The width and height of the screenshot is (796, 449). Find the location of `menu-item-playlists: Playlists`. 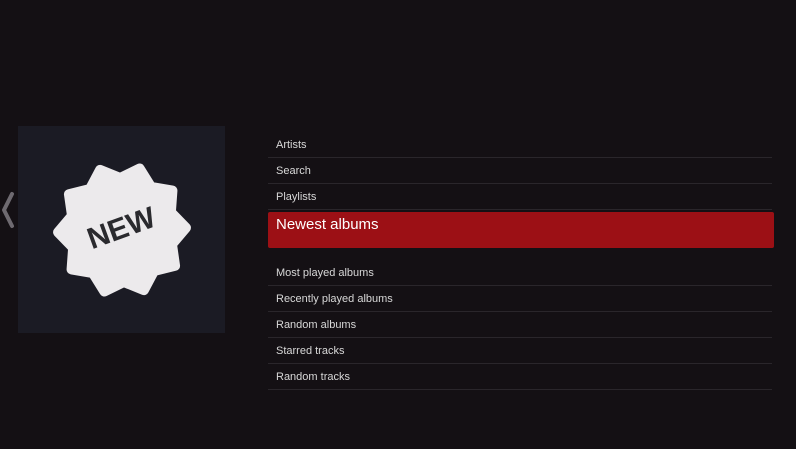

menu-item-playlists: Playlists is located at coordinates (520, 197).